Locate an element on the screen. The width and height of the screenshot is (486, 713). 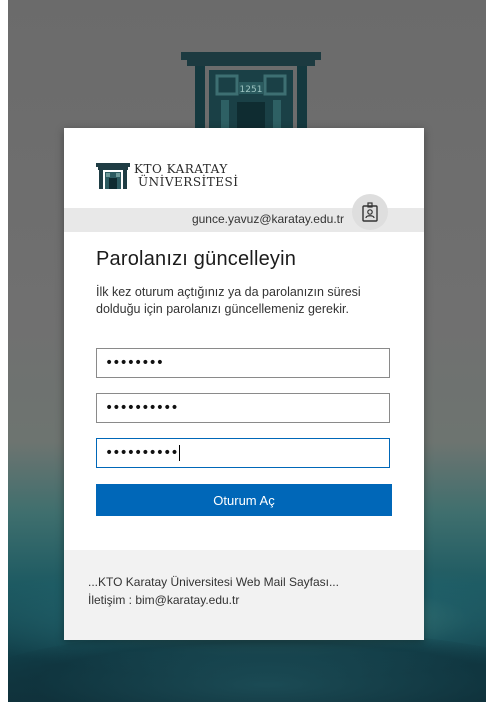
account-email: gunce.yavuz@karatay.edu.tr is located at coordinates (267, 219).